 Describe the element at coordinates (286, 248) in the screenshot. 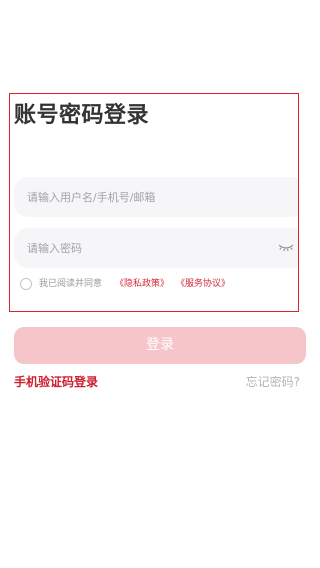

I see `eye-closed-icon` at that location.